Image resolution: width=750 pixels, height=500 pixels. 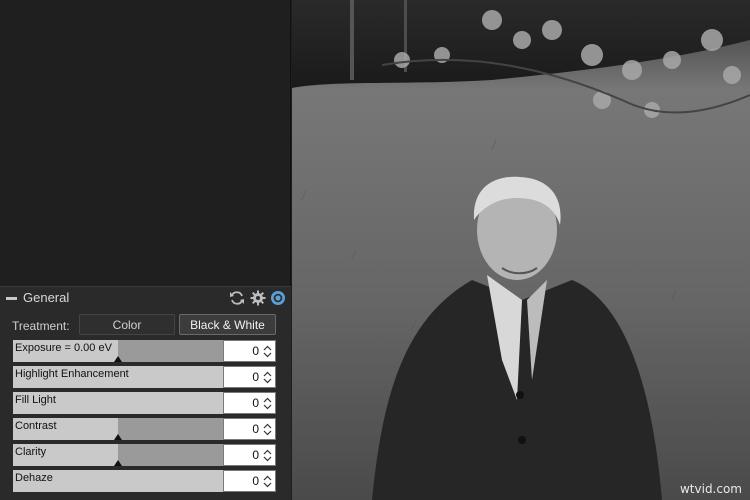 I want to click on gear-icon, so click(x=258, y=298).